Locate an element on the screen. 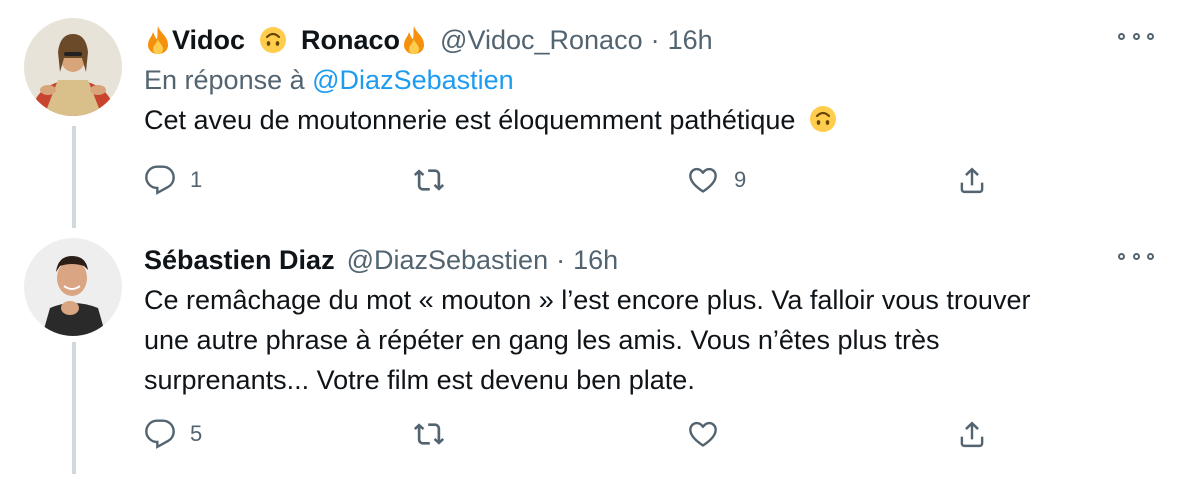  reply-mention-link: @DiazSebastien is located at coordinates (413, 80).